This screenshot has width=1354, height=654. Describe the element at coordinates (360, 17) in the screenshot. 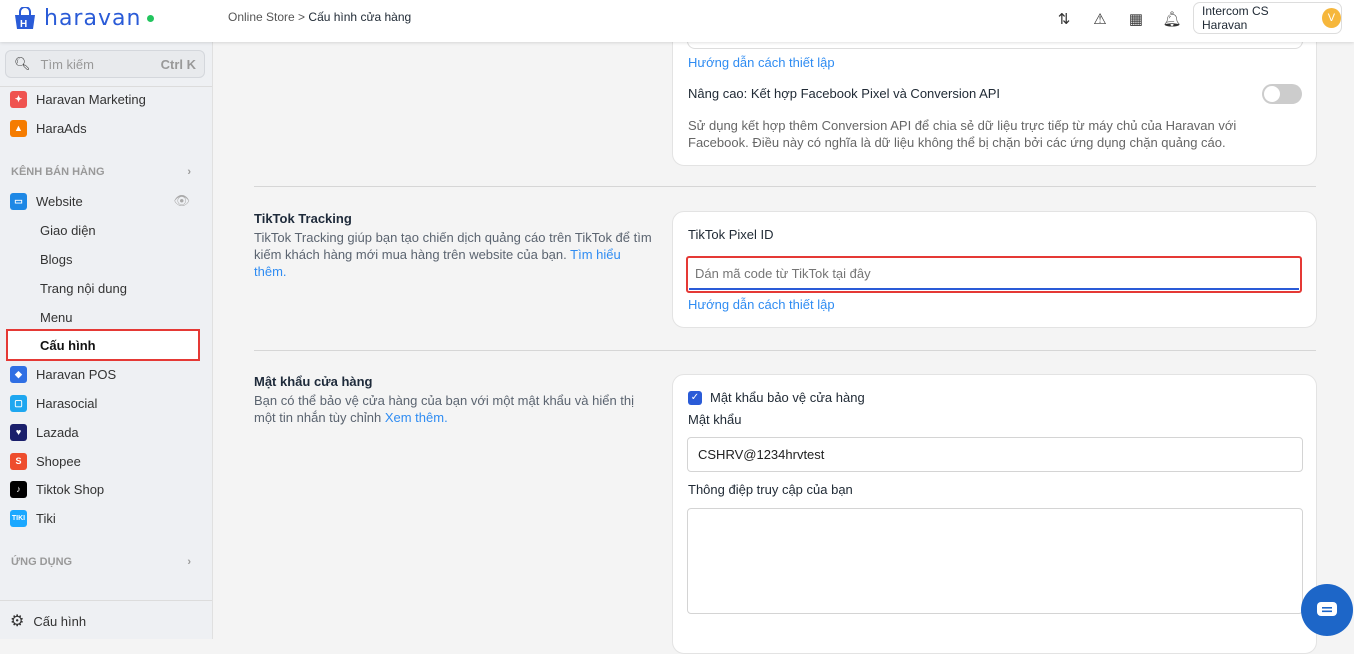

I see `breadcrumb-current: Cấu hình cửa hàng` at that location.